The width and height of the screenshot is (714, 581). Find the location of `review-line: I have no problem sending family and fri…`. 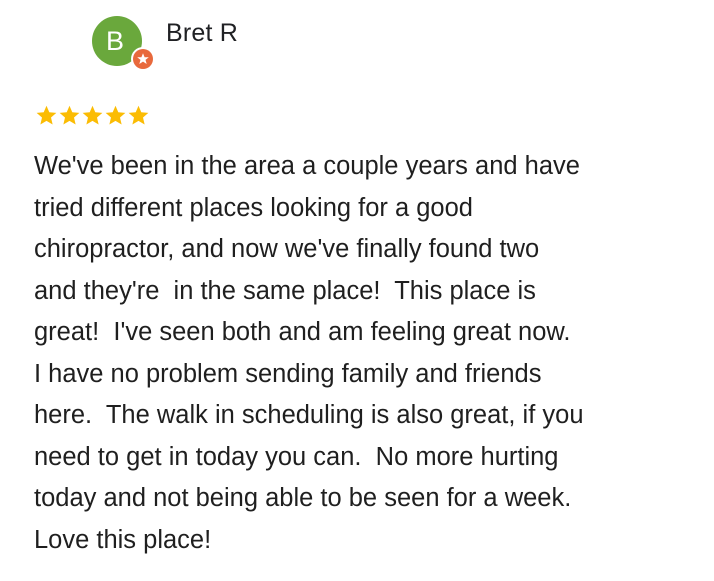

review-line: I have no problem sending family and fri… is located at coordinates (288, 373).